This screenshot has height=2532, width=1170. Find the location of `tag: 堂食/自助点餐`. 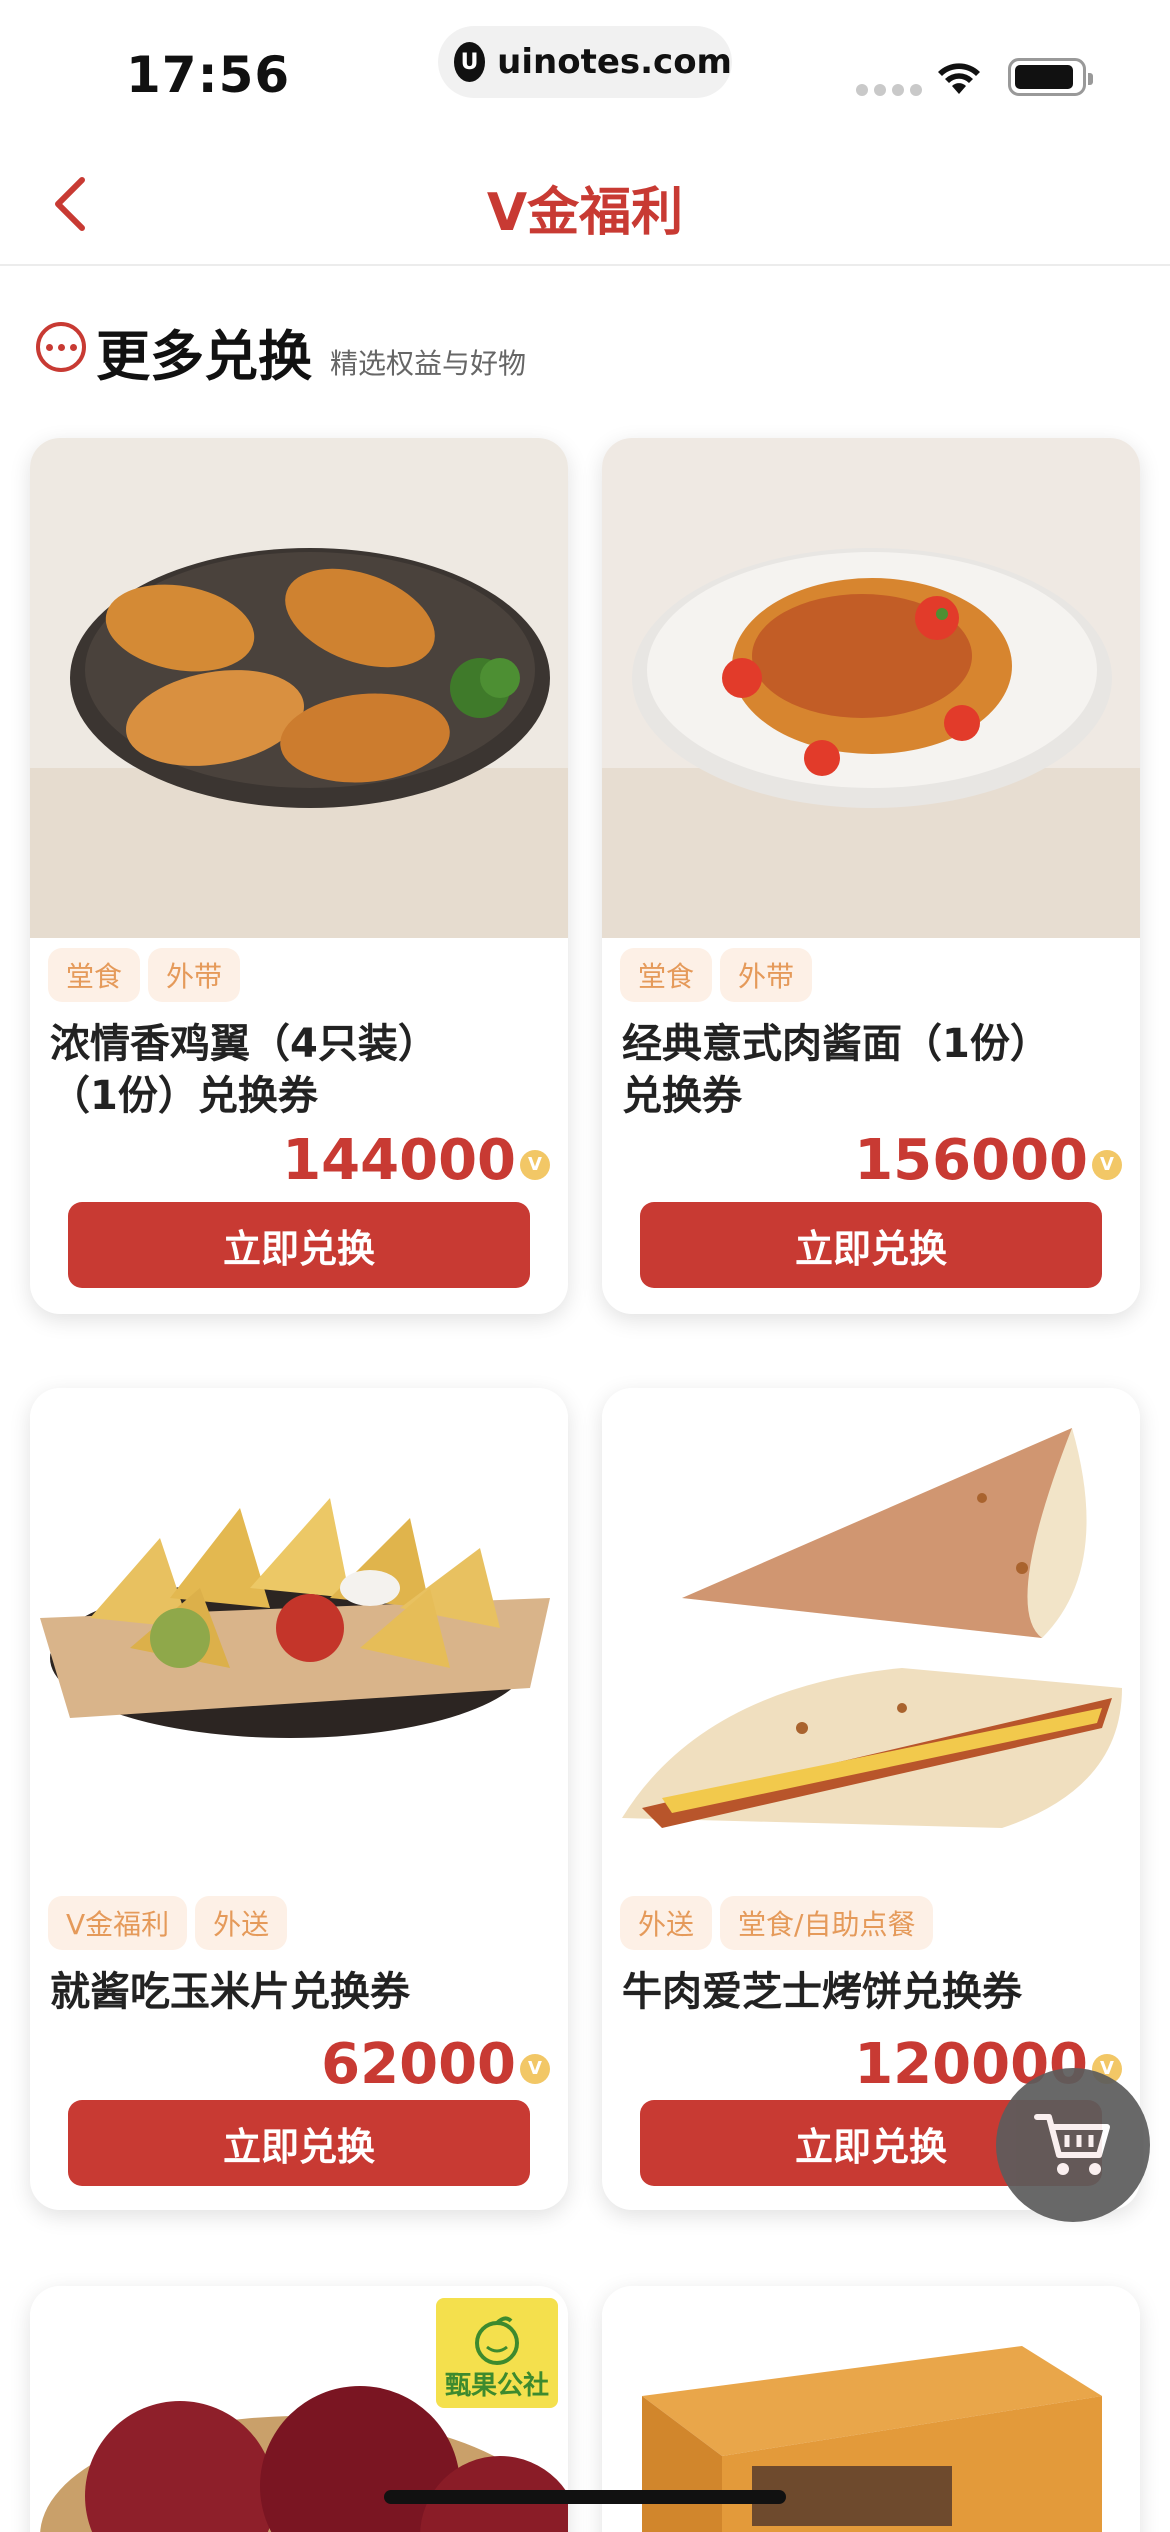

tag: 堂食/自助点餐 is located at coordinates (827, 1923).